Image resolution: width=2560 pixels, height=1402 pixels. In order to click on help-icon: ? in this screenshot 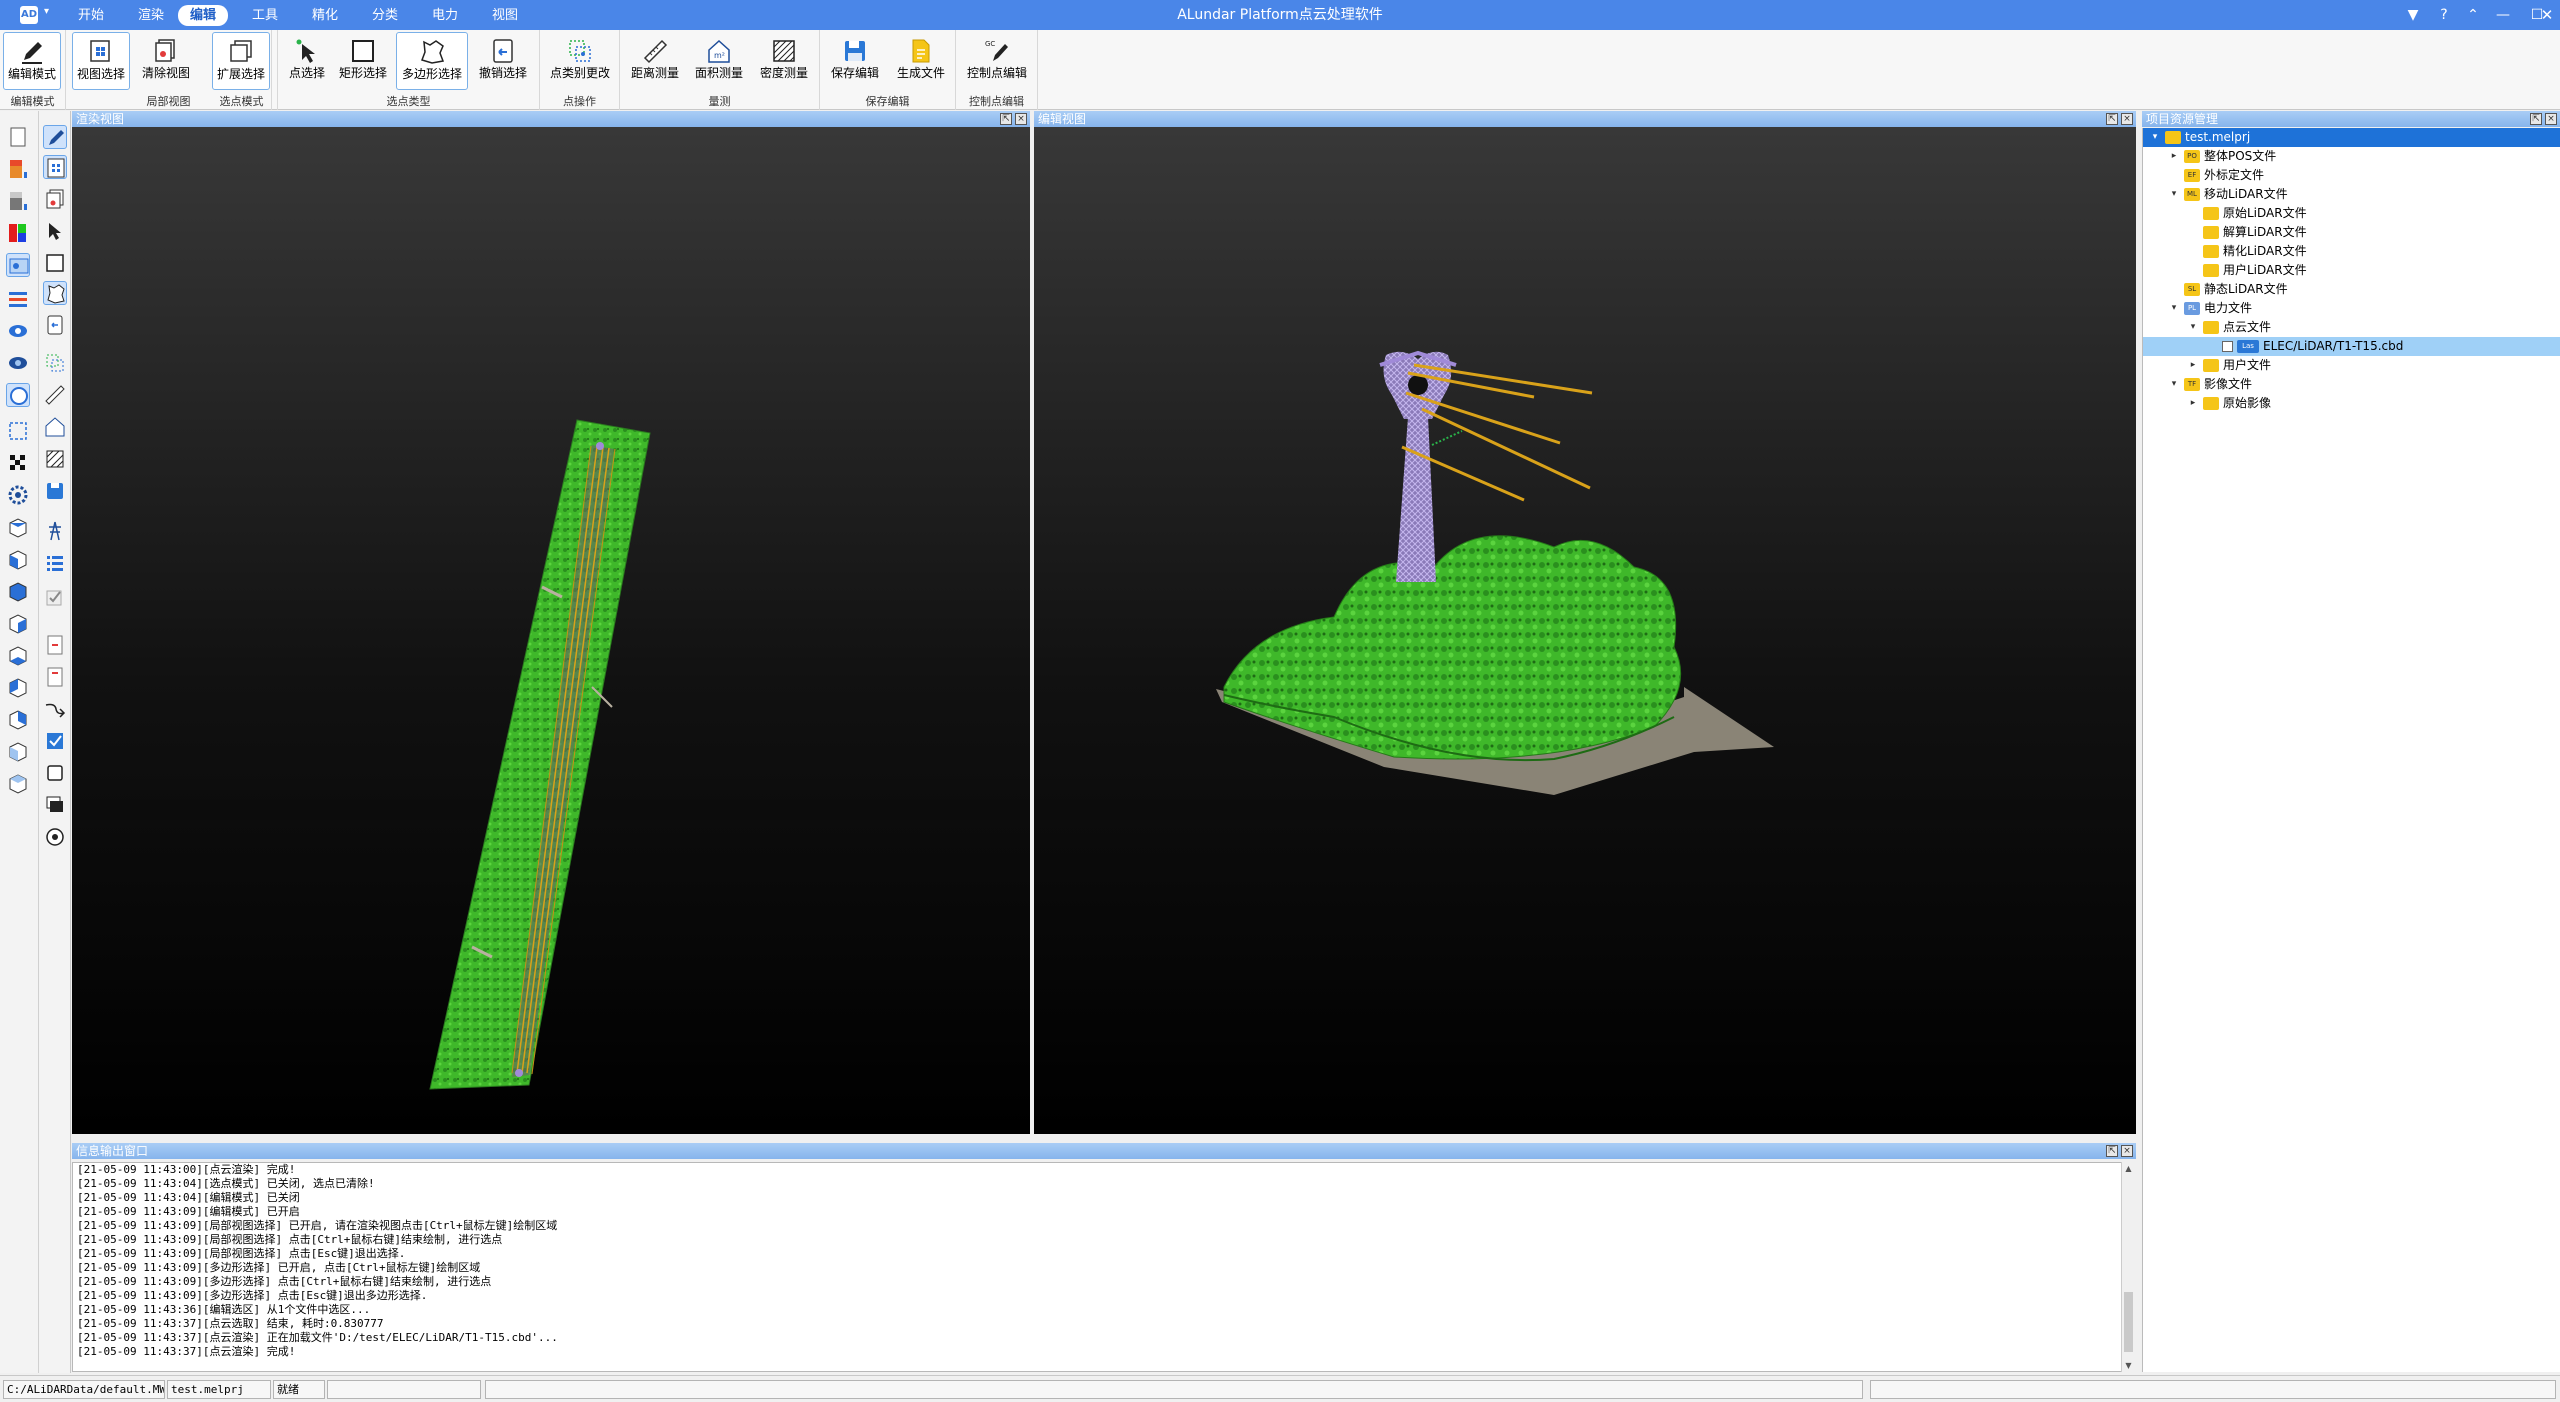, I will do `click(2444, 15)`.